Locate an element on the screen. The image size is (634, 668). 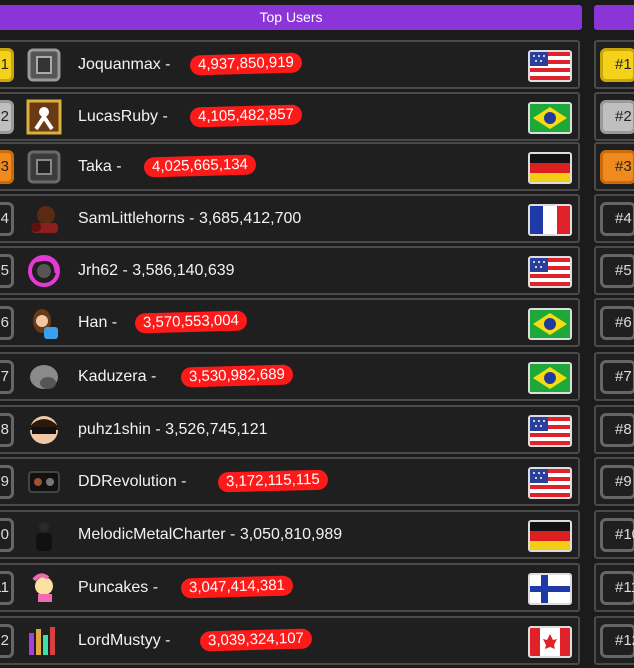
character-avatar is located at coordinates (44, 219).